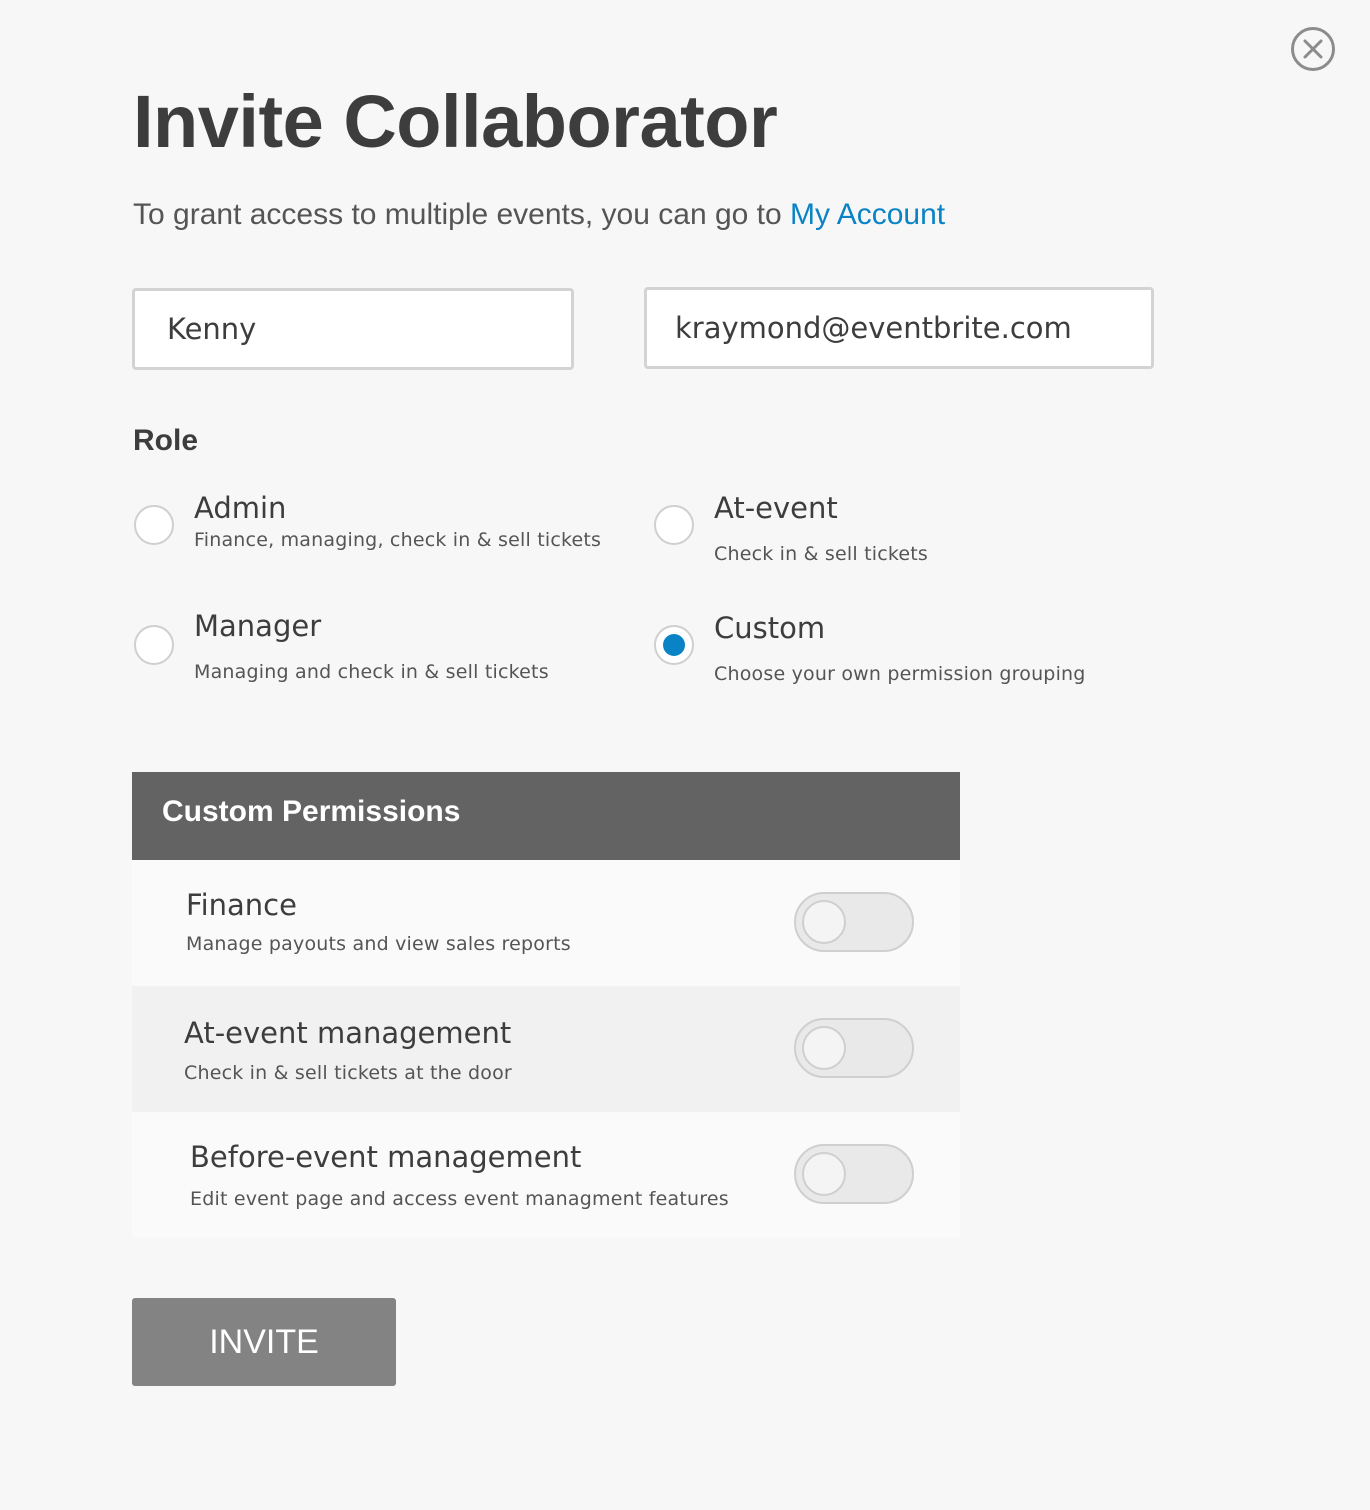 This screenshot has width=1370, height=1510. I want to click on close-button, so click(1313, 49).